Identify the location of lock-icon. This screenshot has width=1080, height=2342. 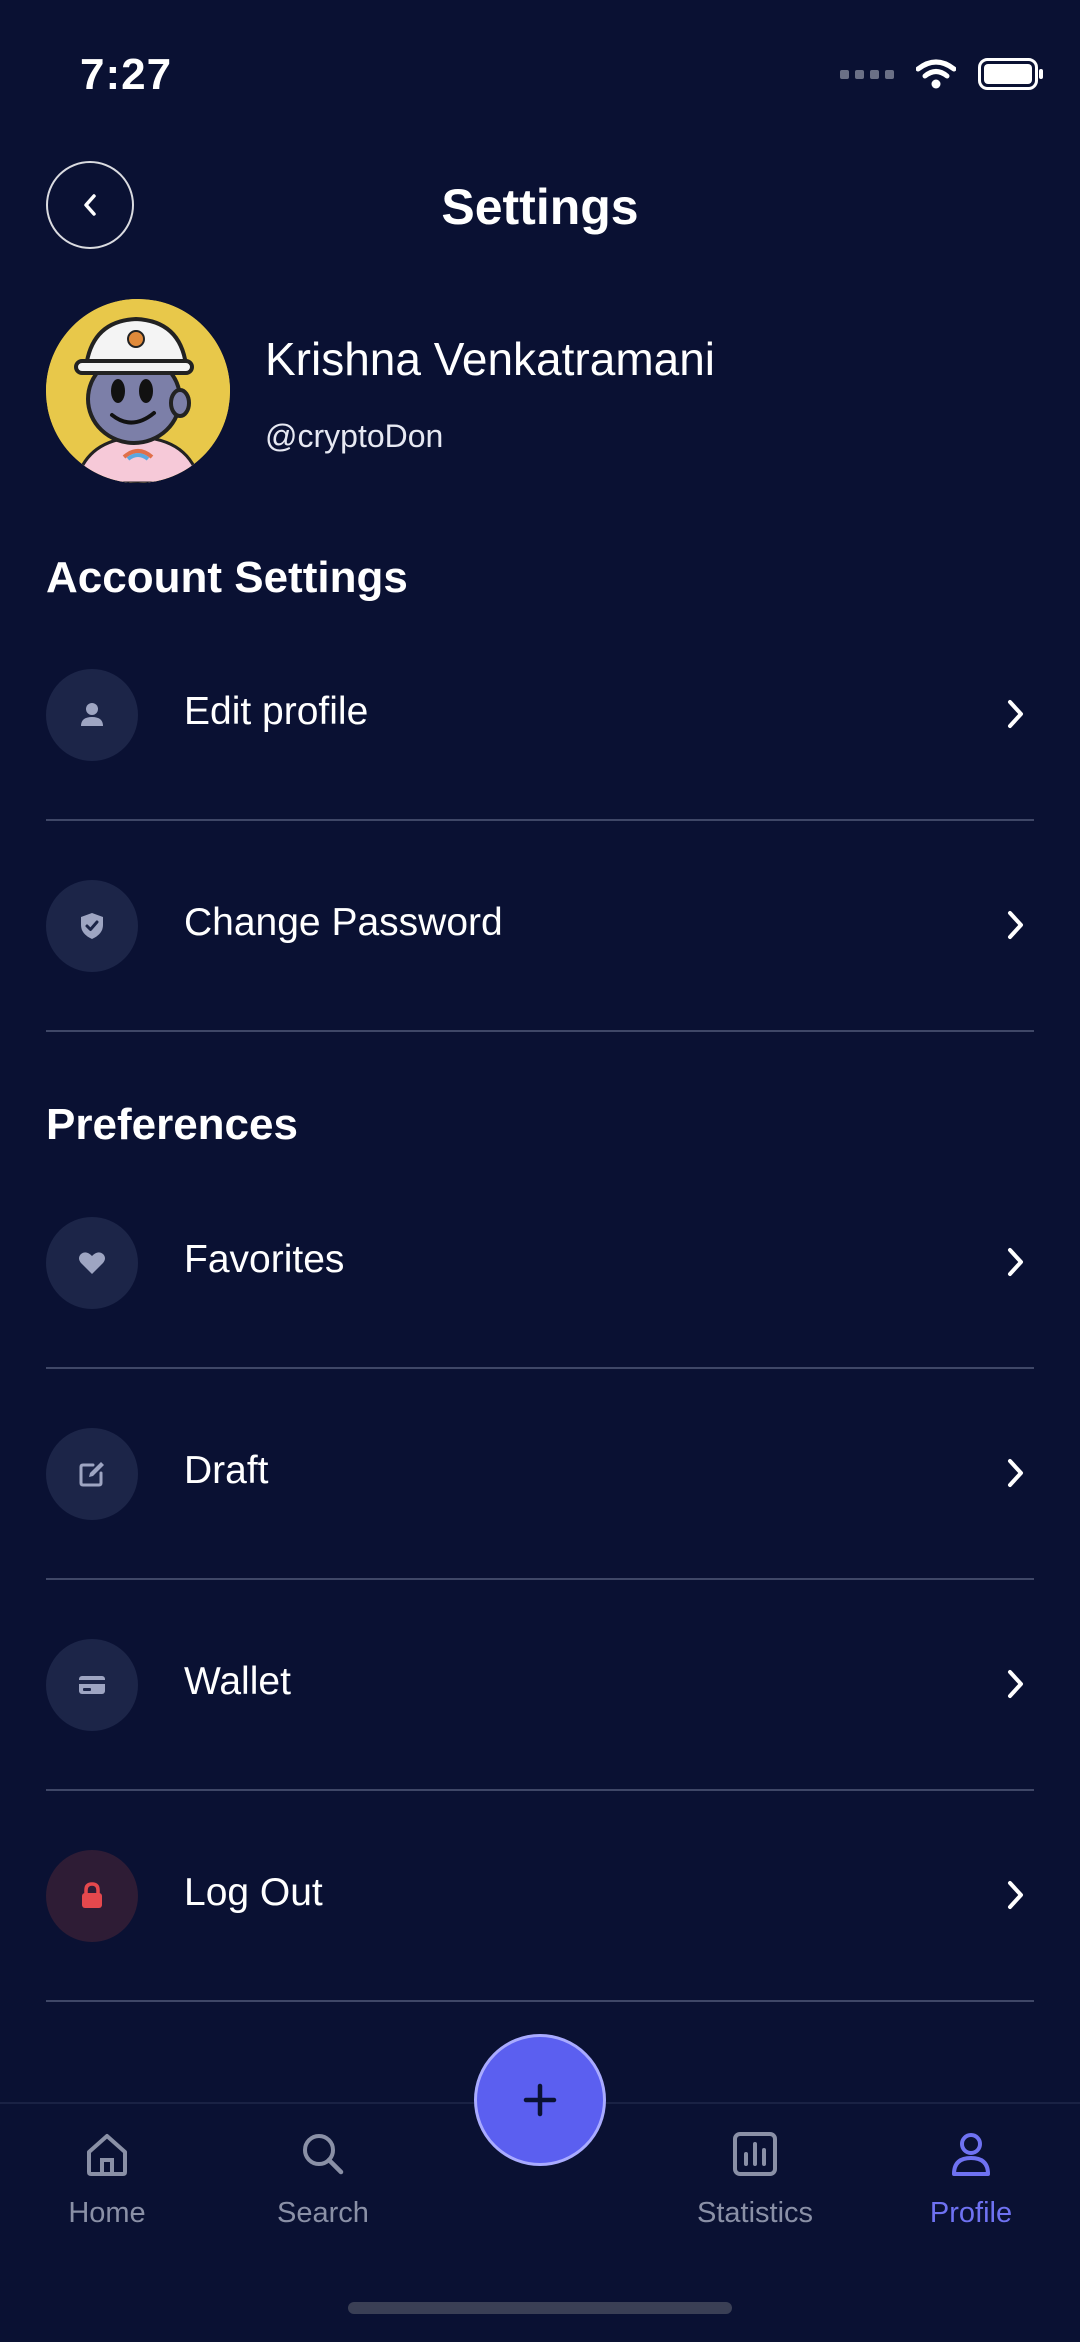
(92, 1896).